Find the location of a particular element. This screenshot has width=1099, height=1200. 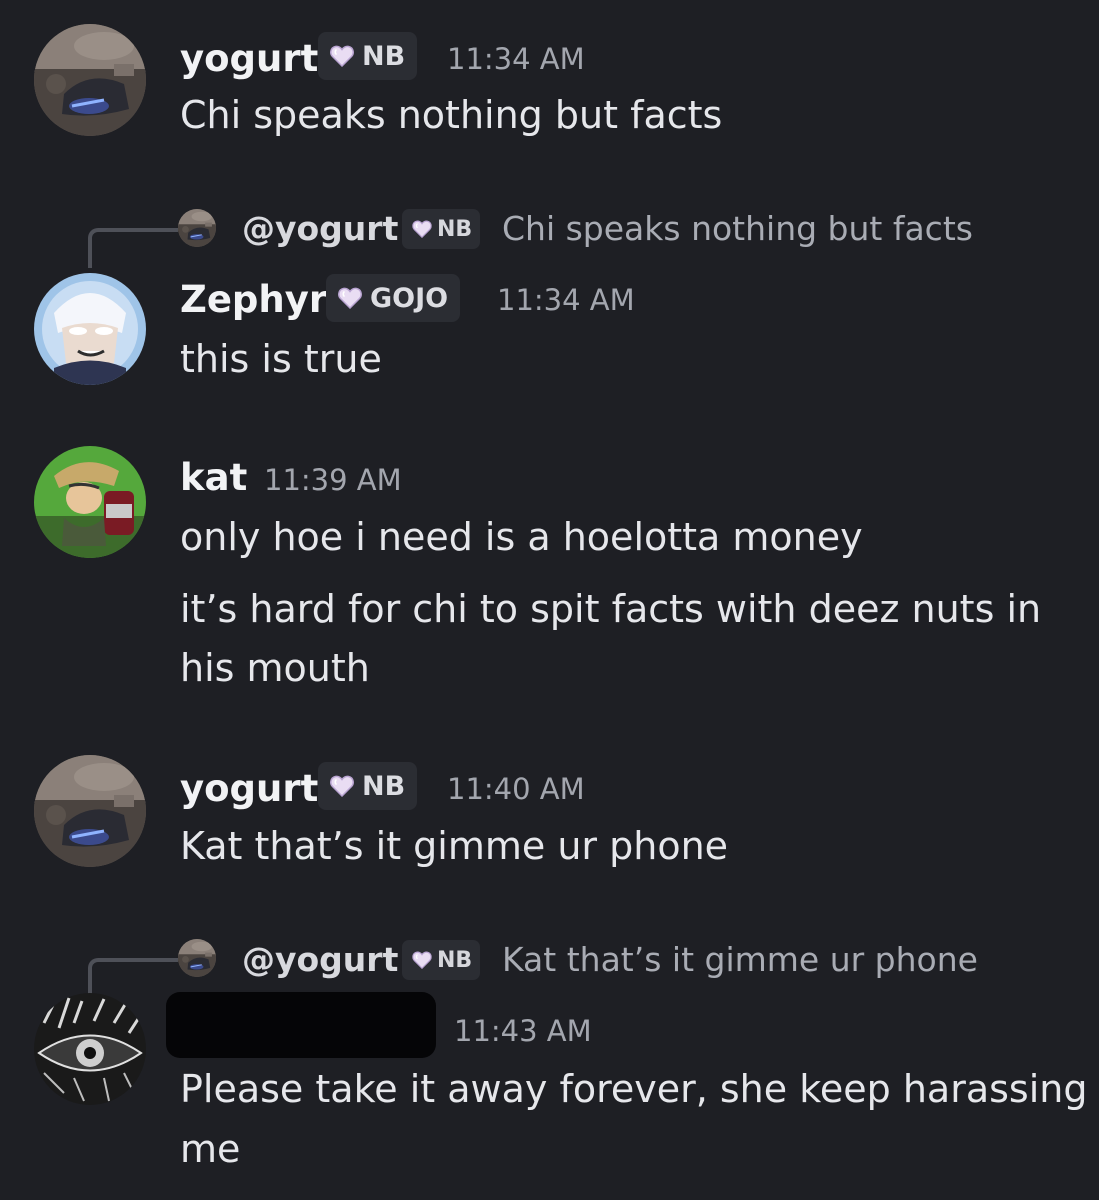

reply-preview-text: Chi speaks nothing but facts is located at coordinates (737, 228).